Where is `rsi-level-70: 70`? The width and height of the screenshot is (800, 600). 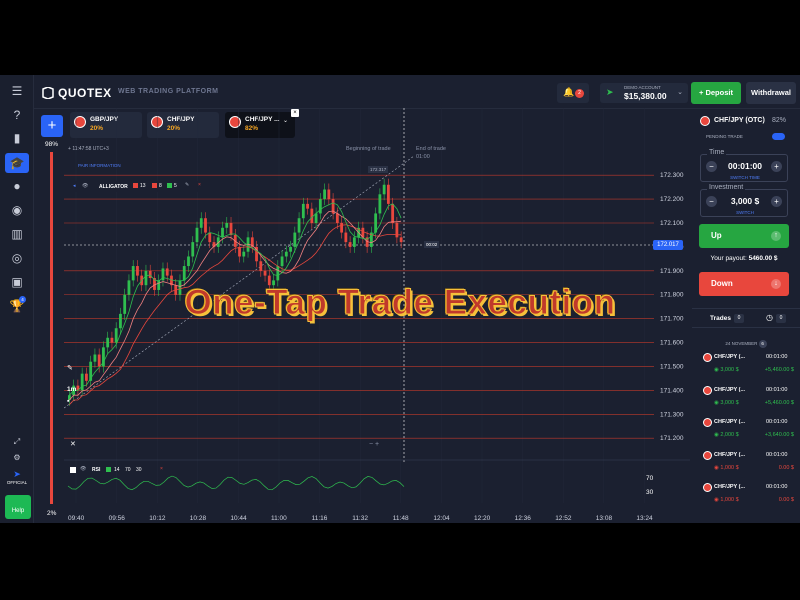
rsi-level-70: 70 is located at coordinates (650, 478).